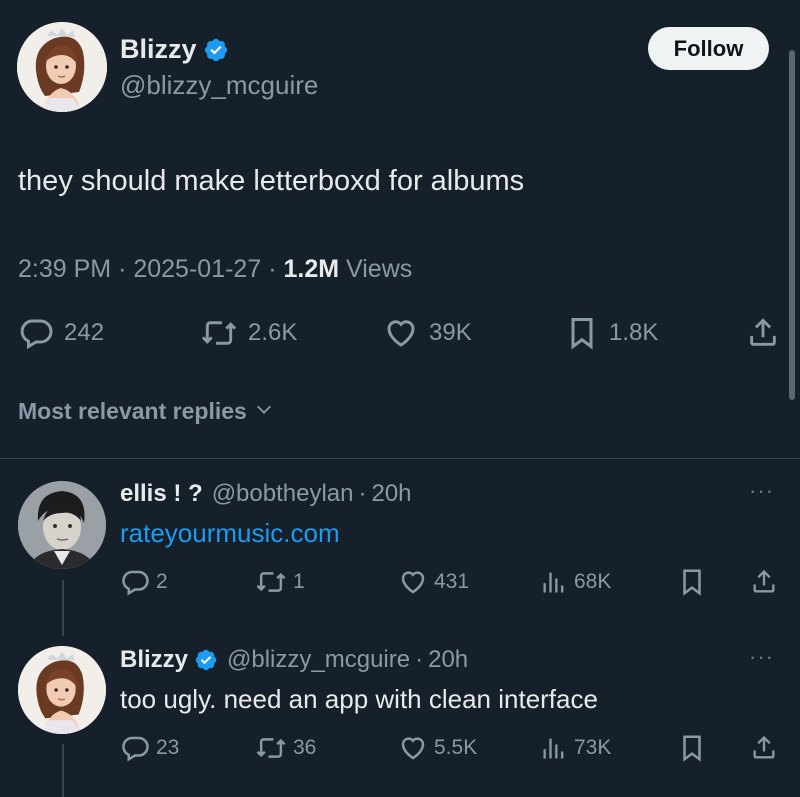 The width and height of the screenshot is (800, 797). Describe the element at coordinates (132, 411) in the screenshot. I see `sort-label: Most relevant replies` at that location.